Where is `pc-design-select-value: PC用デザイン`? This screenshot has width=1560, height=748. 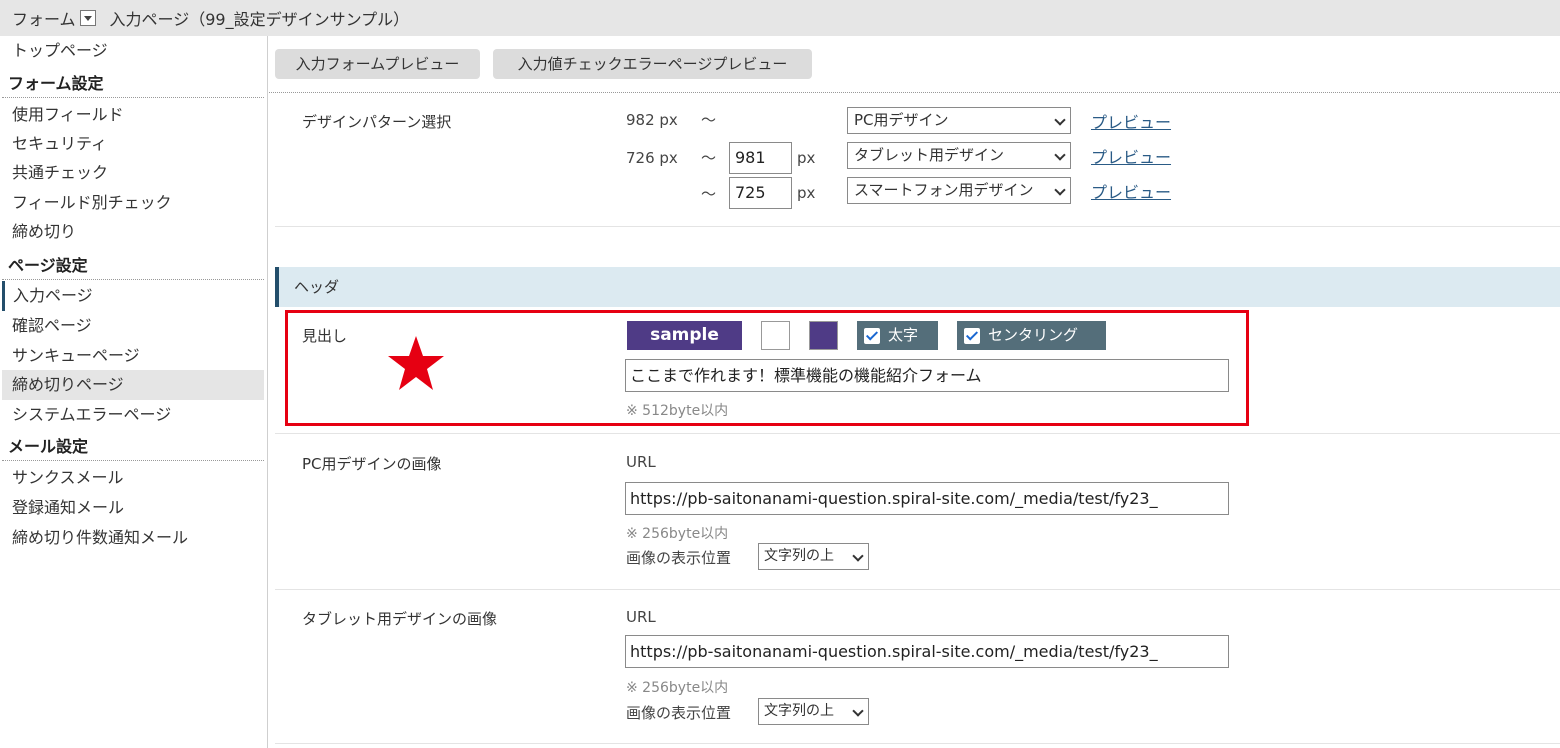 pc-design-select-value: PC用デザイン is located at coordinates (901, 120).